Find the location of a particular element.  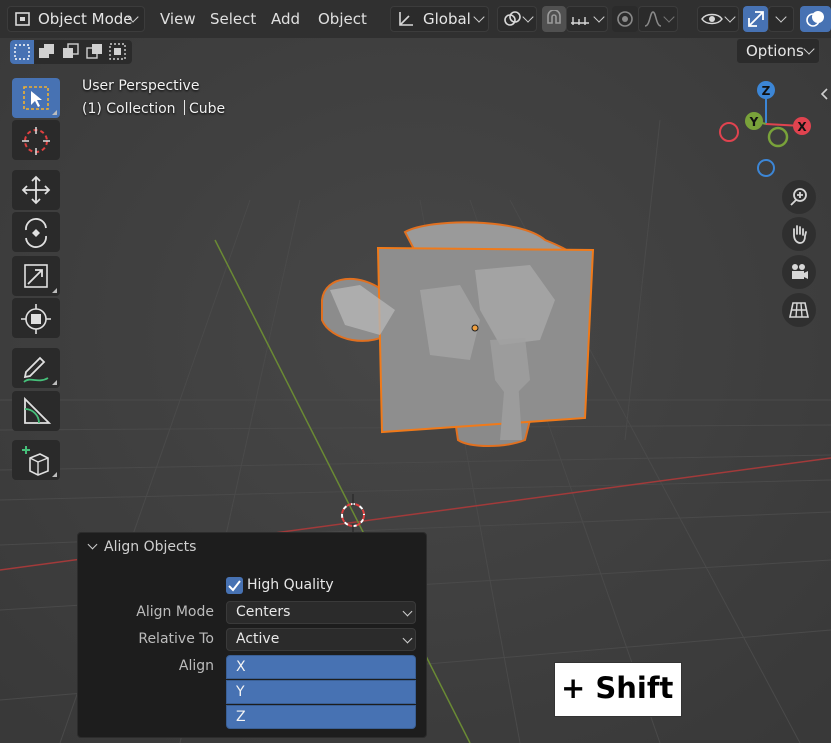

zoom-button is located at coordinates (799, 197).